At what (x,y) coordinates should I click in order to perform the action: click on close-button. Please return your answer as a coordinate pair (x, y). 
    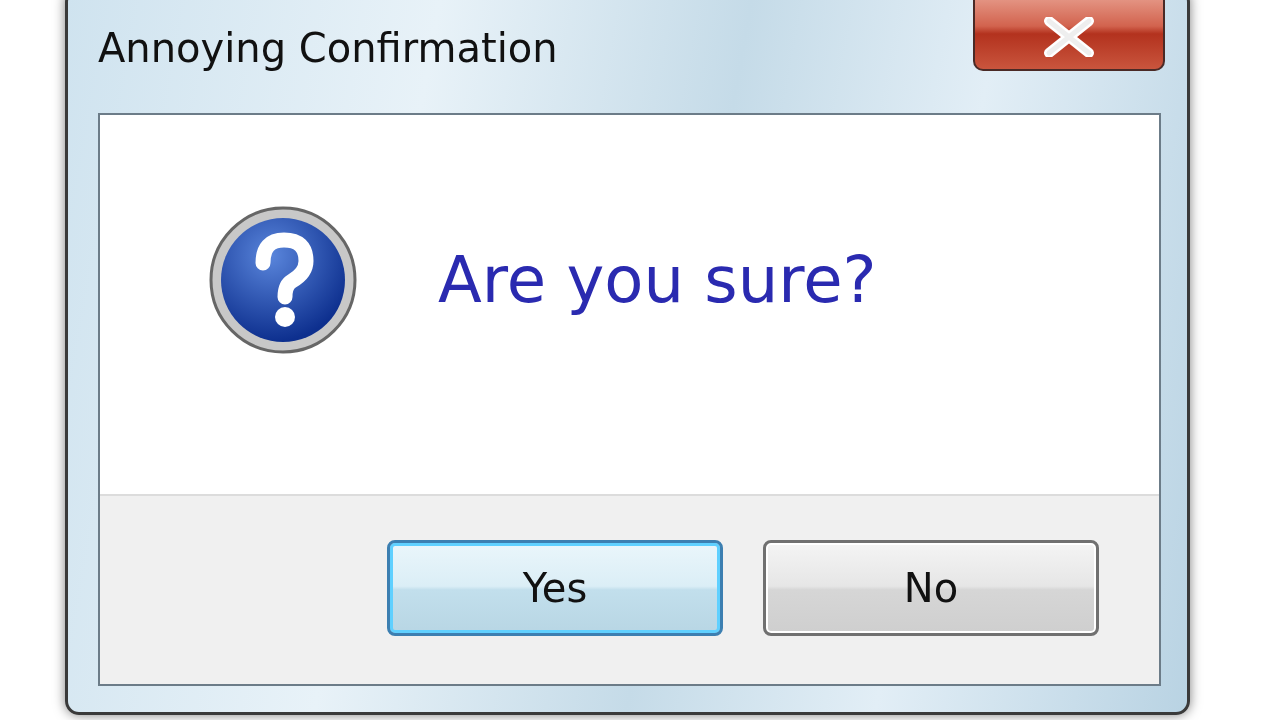
    Looking at the image, I should click on (1069, 35).